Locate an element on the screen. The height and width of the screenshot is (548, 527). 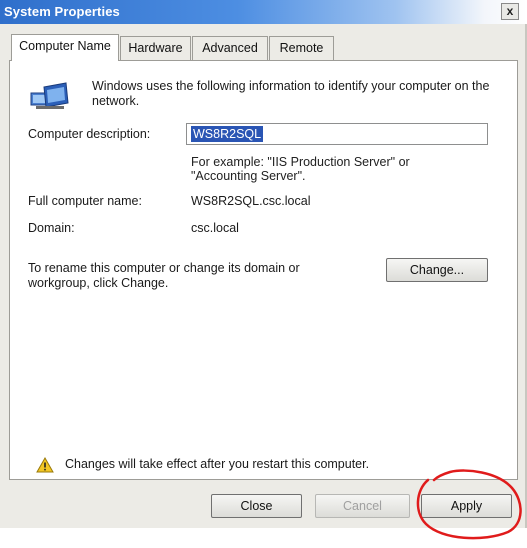
computer-description-value: WS8R2SQL is located at coordinates (227, 134).